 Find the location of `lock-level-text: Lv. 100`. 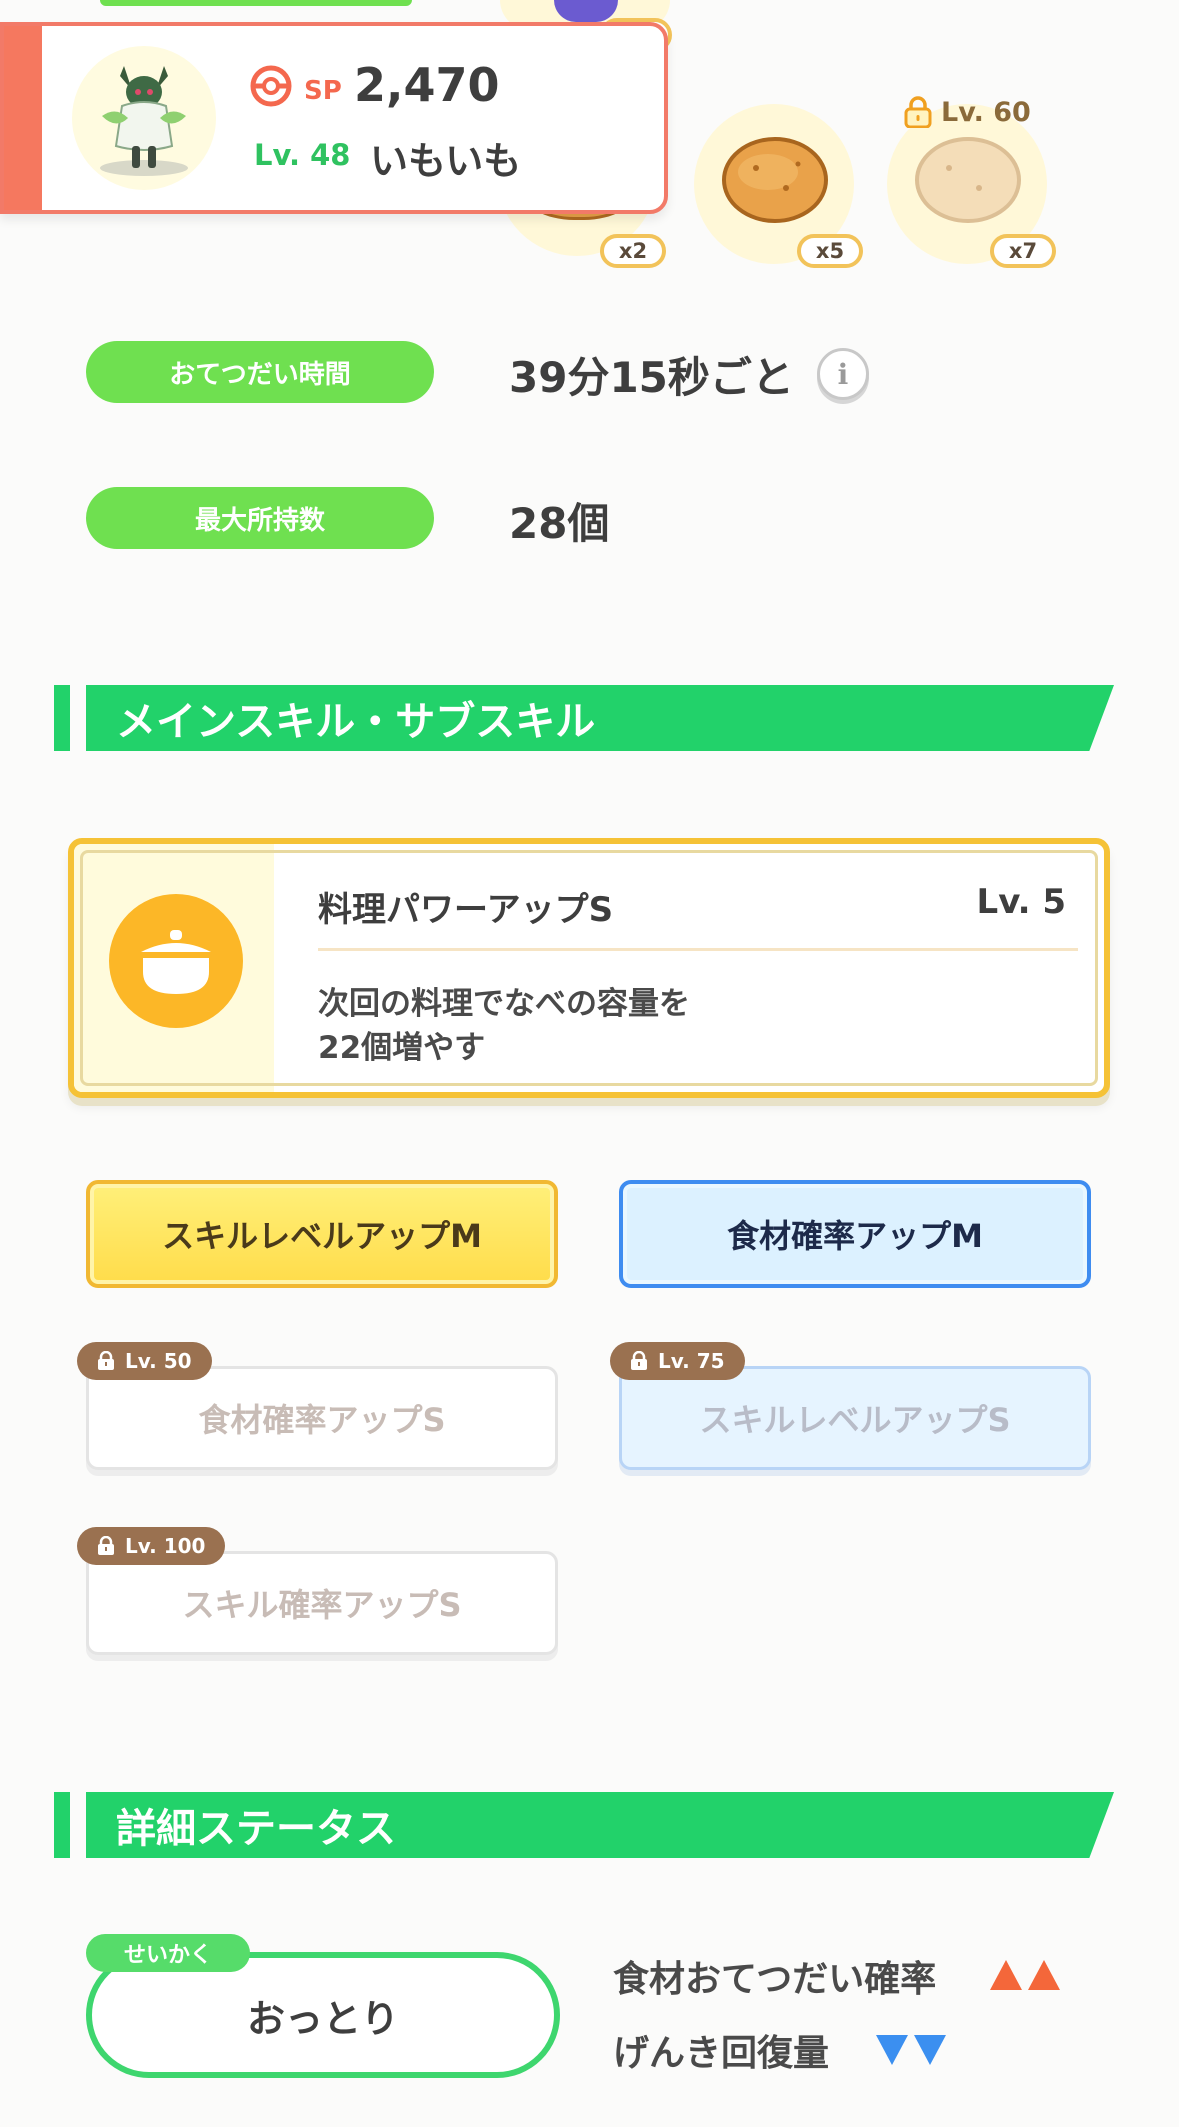

lock-level-text: Lv. 100 is located at coordinates (165, 1546).